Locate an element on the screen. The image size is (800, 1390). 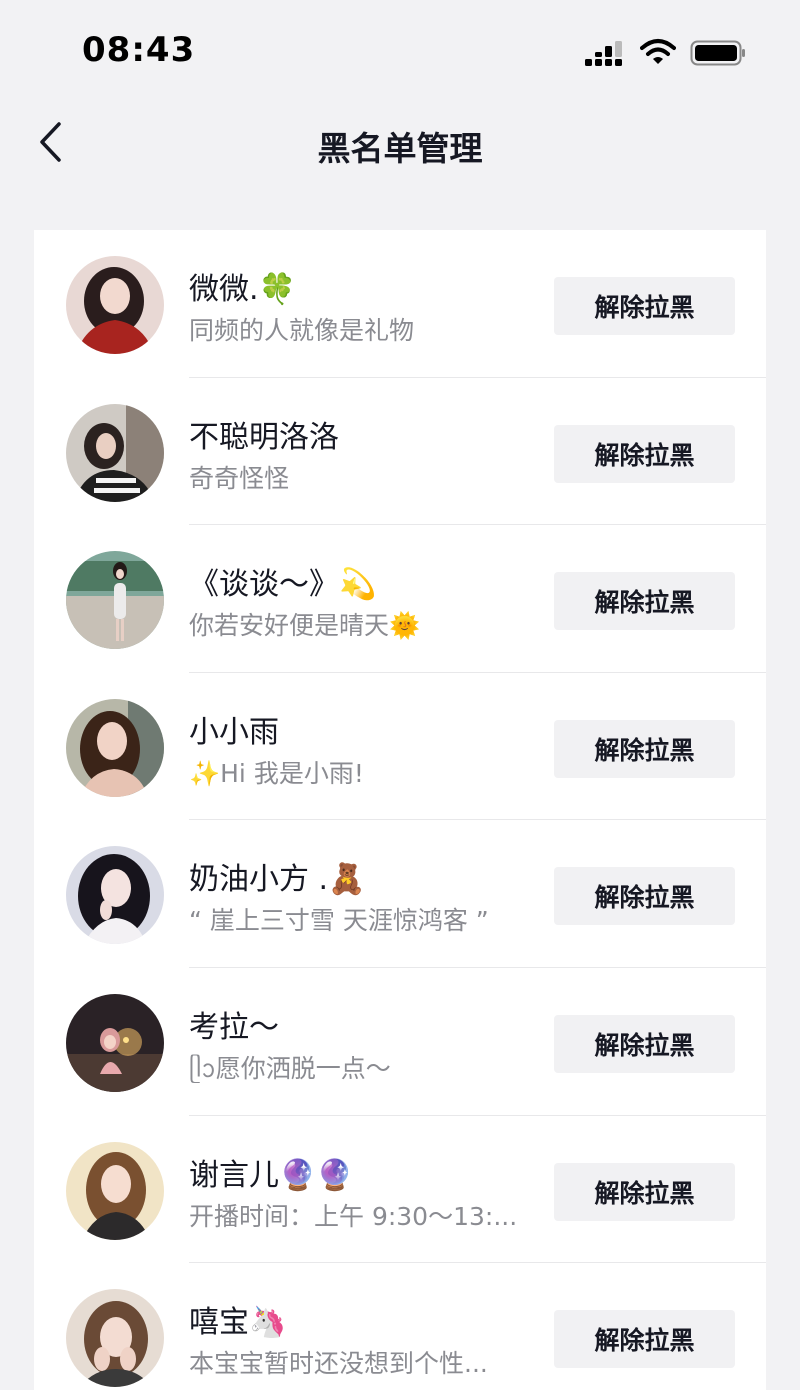
user-name: 奶油小方 .🧸 is located at coordinates (277, 880).